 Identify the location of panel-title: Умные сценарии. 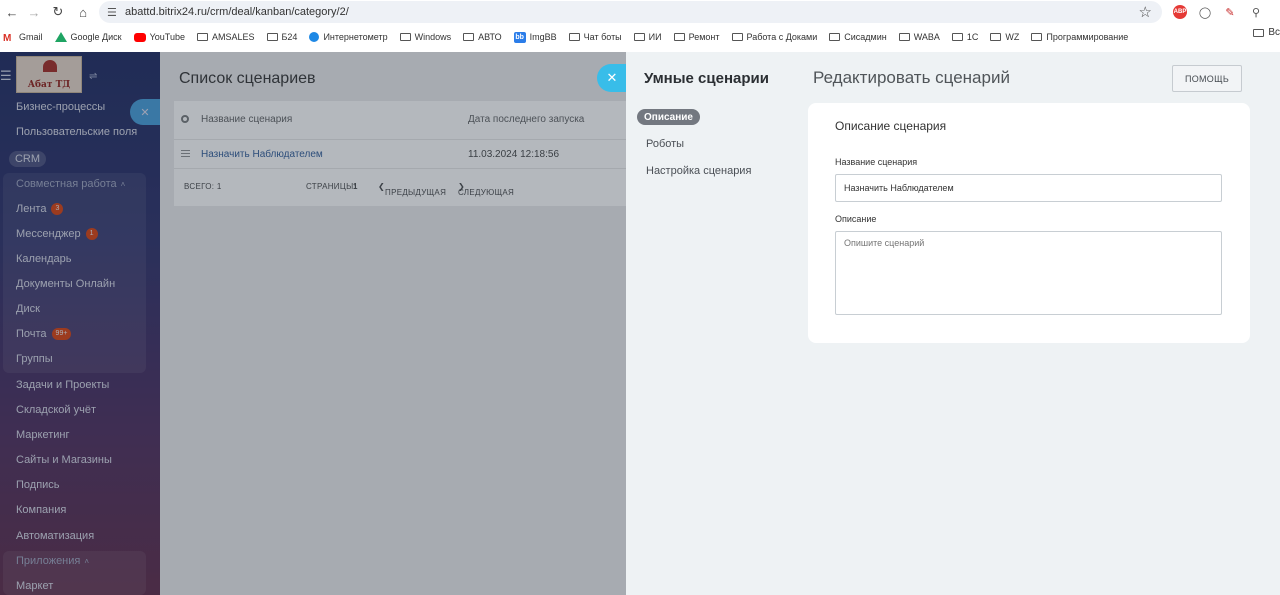
(706, 78).